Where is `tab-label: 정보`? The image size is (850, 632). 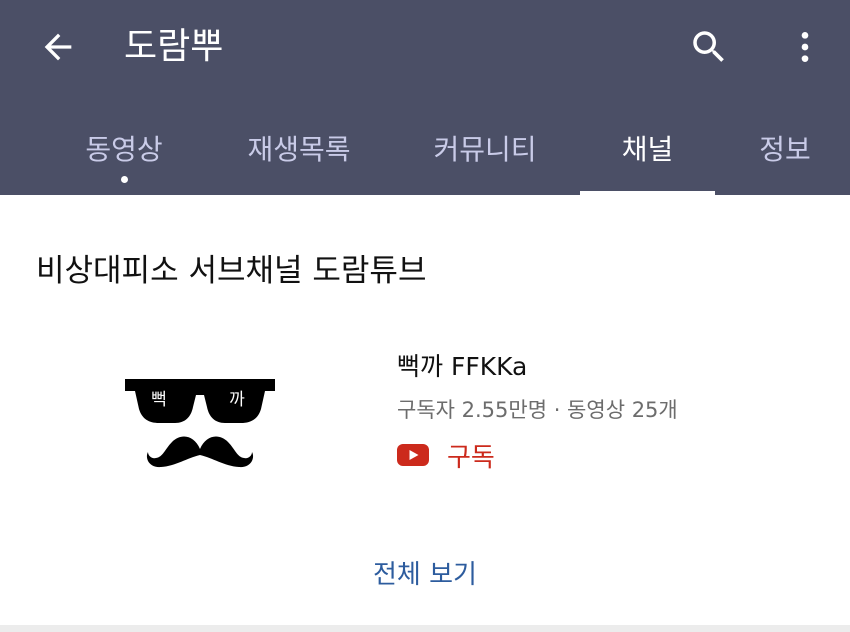
tab-label: 정보 is located at coordinates (785, 149).